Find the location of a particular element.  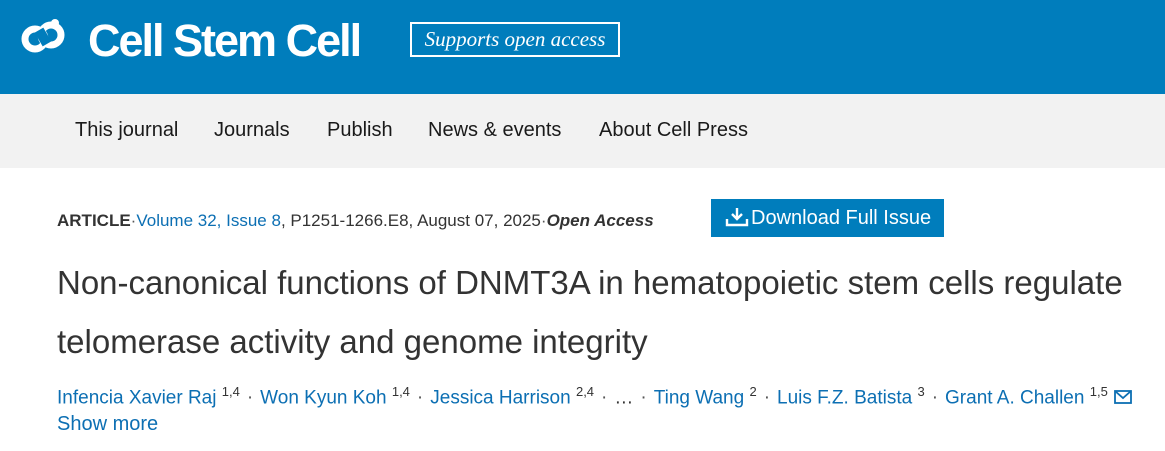

author-link: Luis F.Z. Batista is located at coordinates (844, 397).